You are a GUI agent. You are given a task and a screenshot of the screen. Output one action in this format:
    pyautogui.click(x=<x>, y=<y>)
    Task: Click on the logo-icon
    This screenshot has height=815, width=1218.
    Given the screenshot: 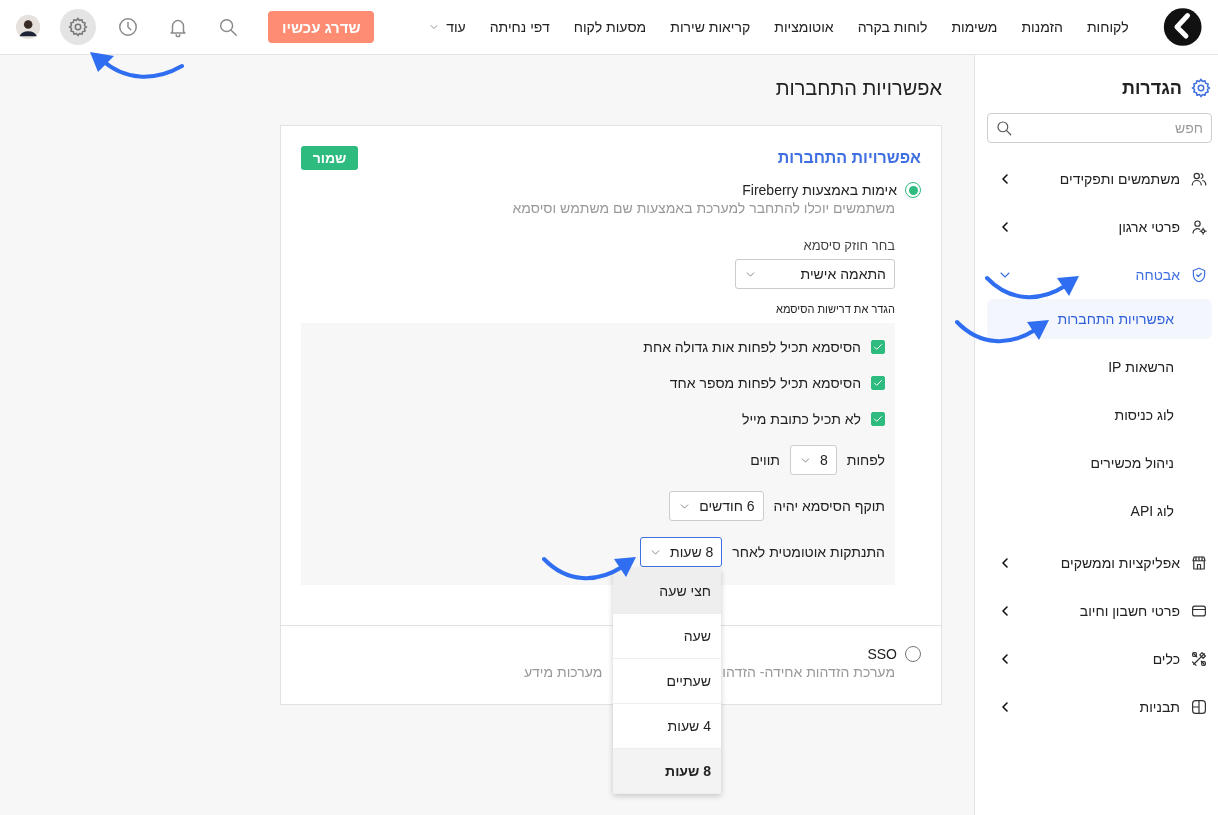 What is the action you would take?
    pyautogui.click(x=1182, y=27)
    